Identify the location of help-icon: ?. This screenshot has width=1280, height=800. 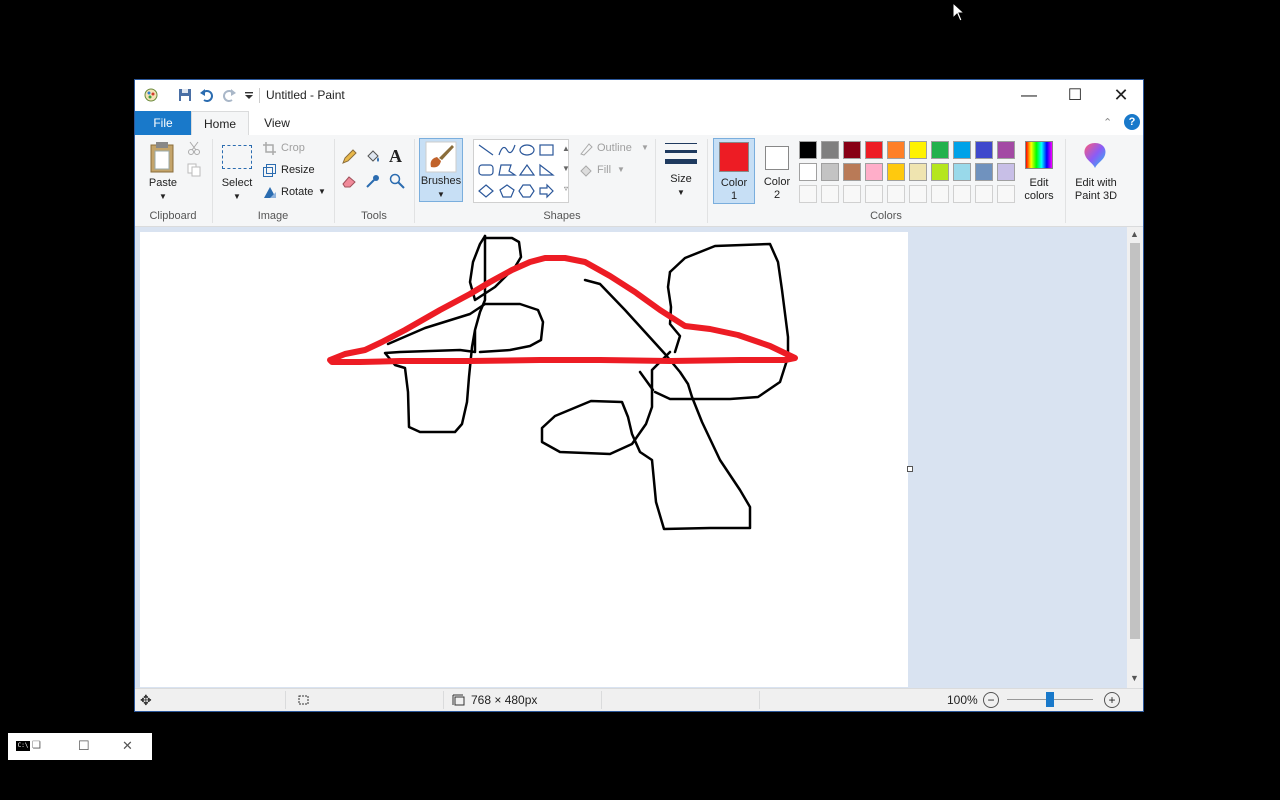
(1132, 122).